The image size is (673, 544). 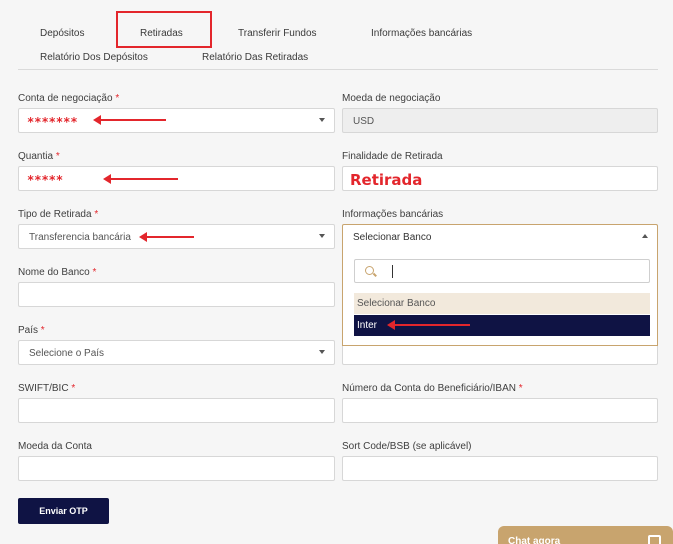 I want to click on tab-relatorio-retiradas: Relatório Das Retiradas, so click(x=255, y=57).